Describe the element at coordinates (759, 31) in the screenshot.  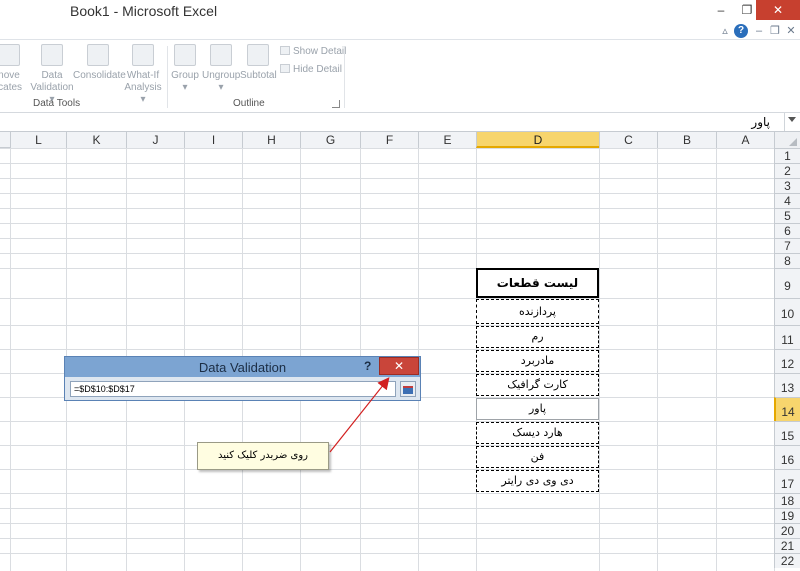
I see `workbook-minimize-icon: –` at that location.